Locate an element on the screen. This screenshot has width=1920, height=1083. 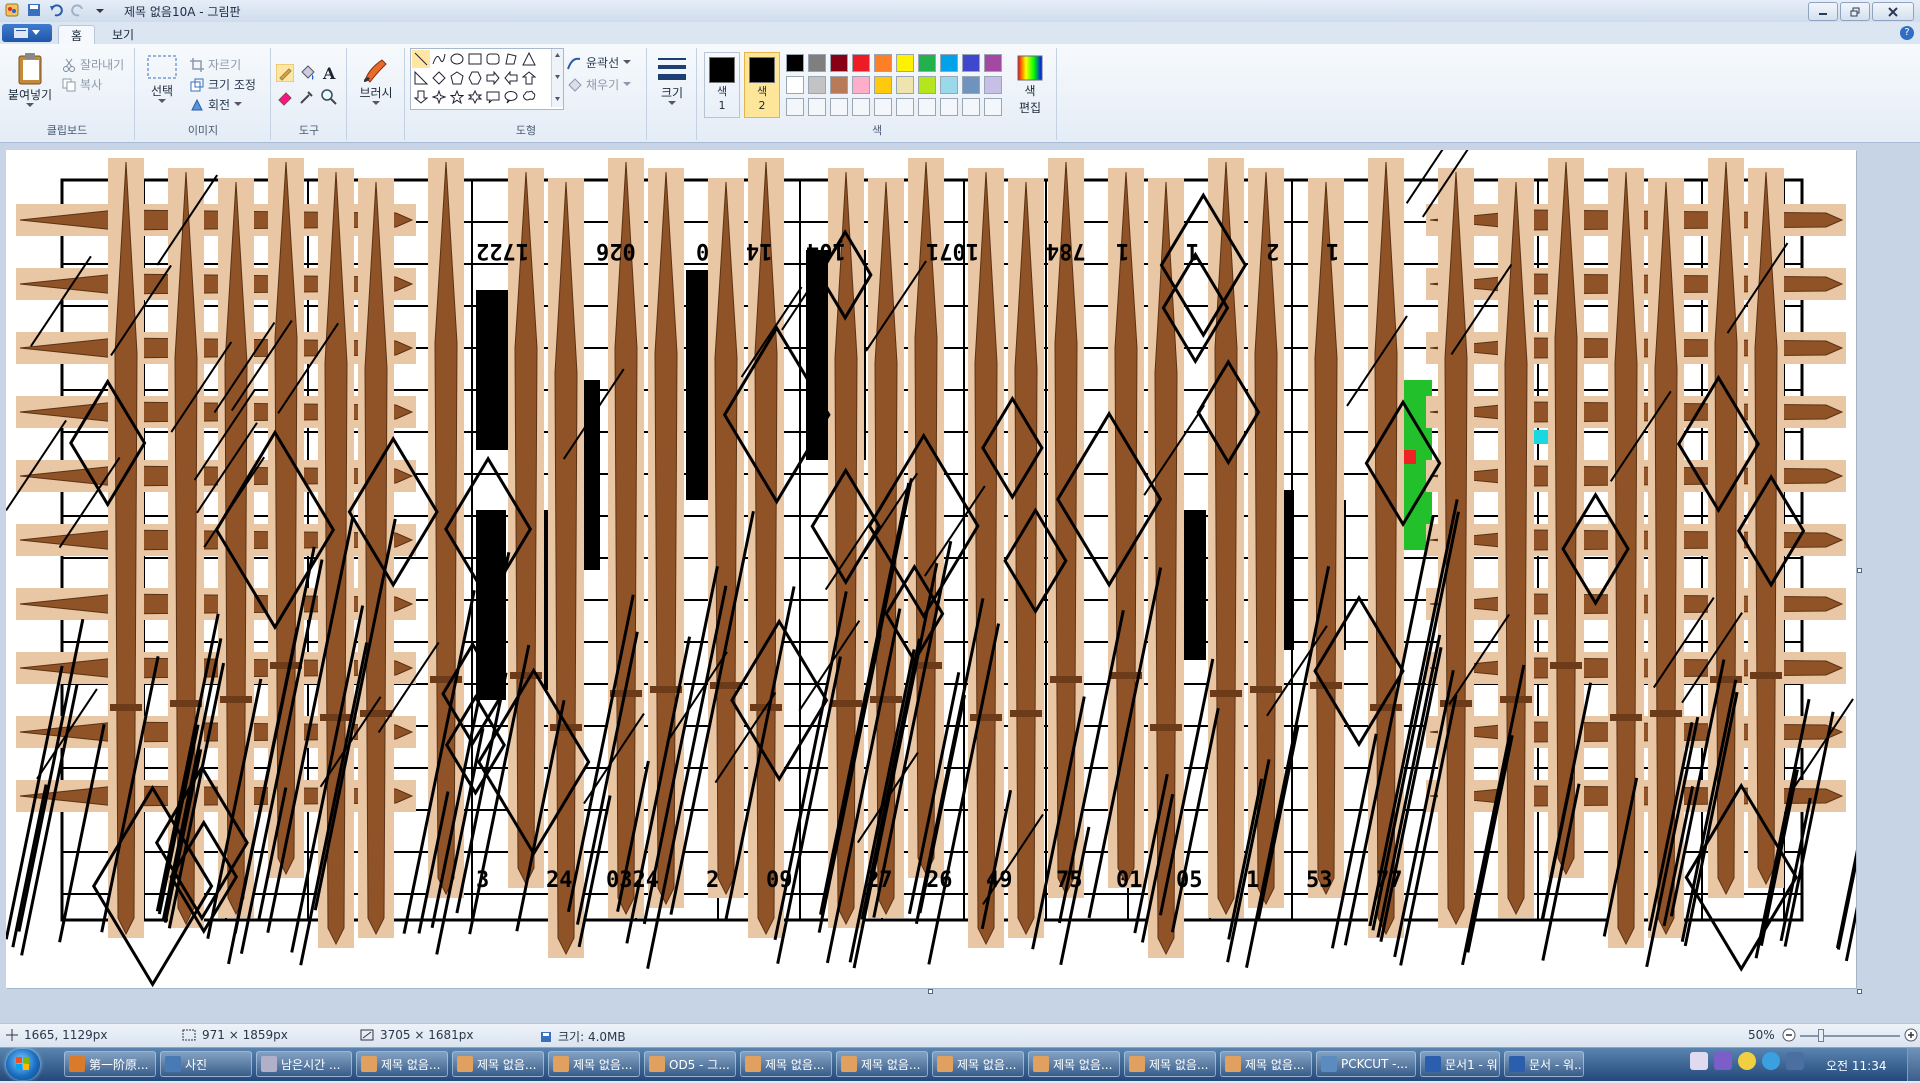
resize-button: 크기 조정 is located at coordinates (223, 84).